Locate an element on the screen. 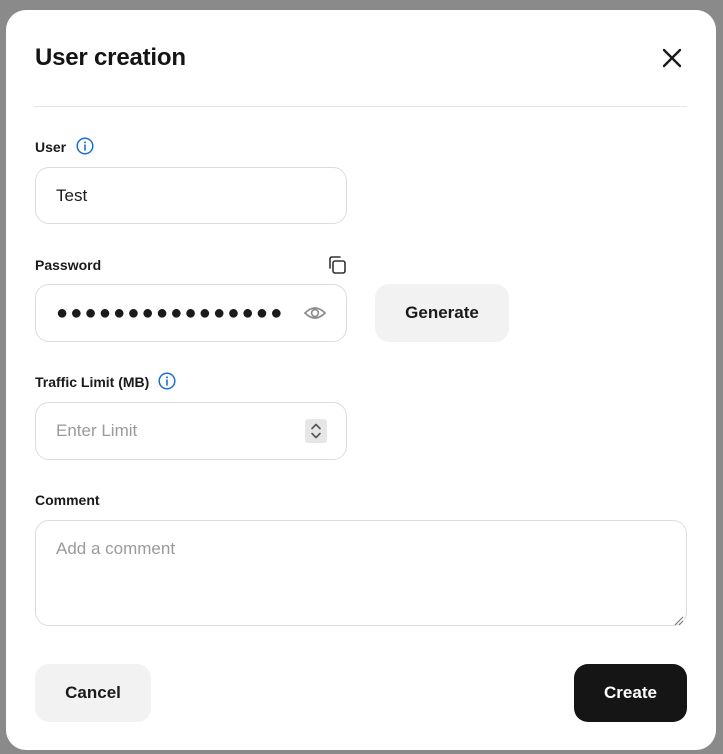 This screenshot has height=754, width=723. user-input is located at coordinates (191, 195).